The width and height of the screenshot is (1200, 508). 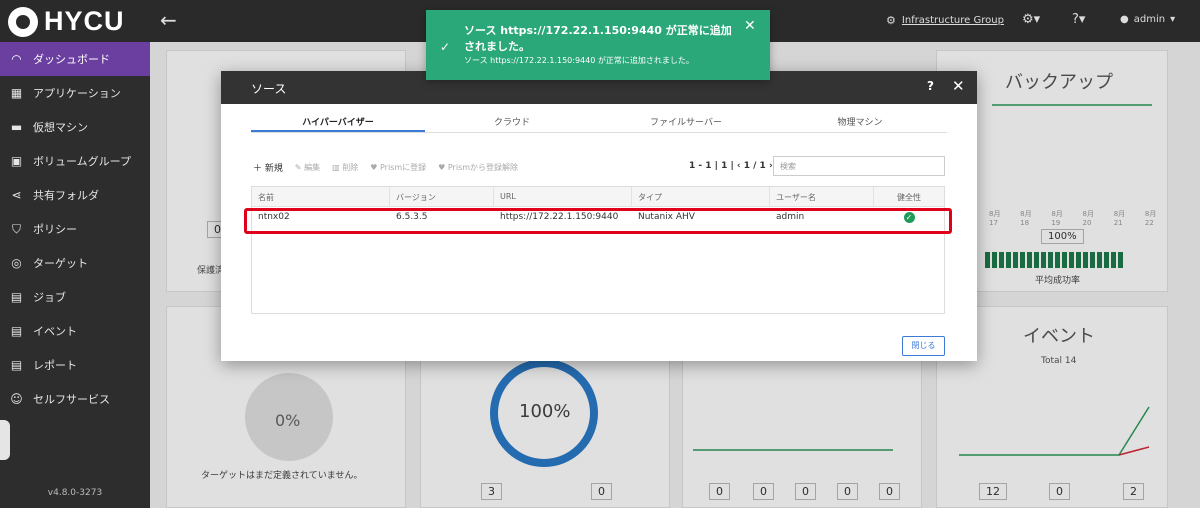 I want to click on self-service-icon: ☺, so click(x=16, y=399).